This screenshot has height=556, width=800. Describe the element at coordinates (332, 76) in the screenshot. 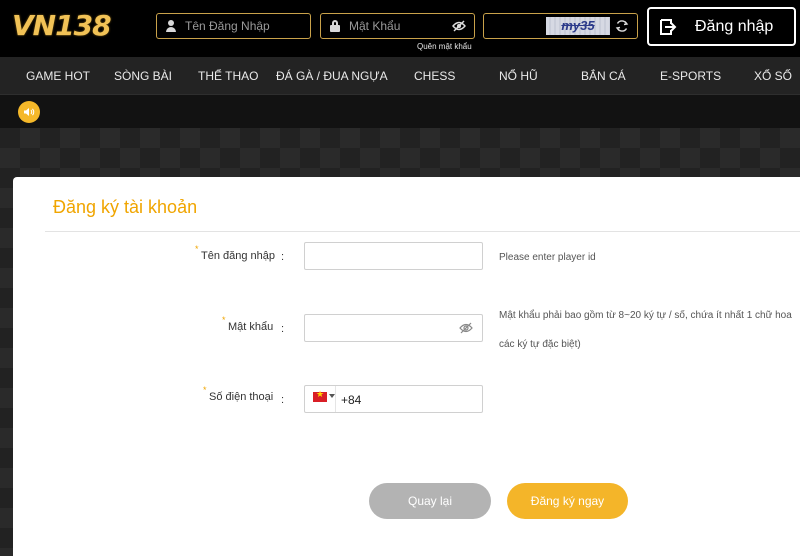

I see `nav-item-da-ga: ĐÁ GÀ / ĐUA NGỰA` at that location.